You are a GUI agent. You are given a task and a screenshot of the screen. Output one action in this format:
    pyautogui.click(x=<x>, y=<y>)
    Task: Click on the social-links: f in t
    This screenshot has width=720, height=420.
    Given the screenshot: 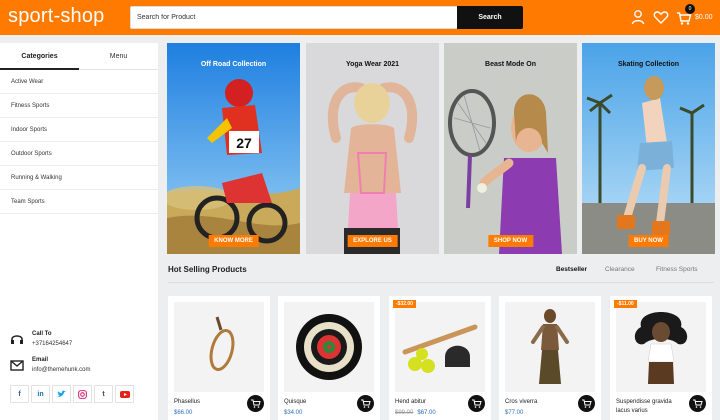 What is the action you would take?
    pyautogui.click(x=72, y=394)
    